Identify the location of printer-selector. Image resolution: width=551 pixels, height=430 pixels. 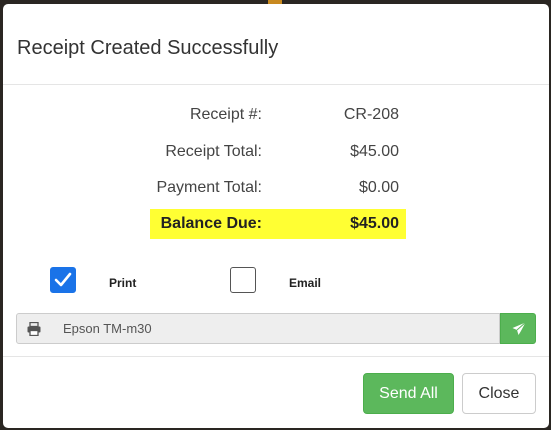
(276, 328).